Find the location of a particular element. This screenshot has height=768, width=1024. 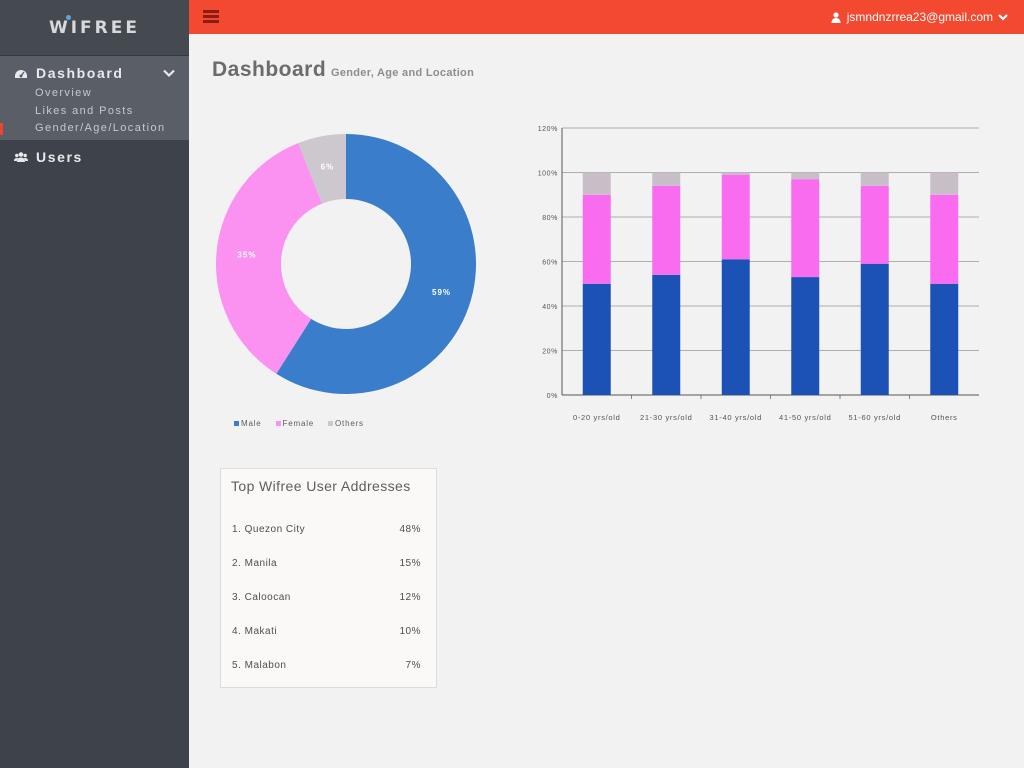

card-title: Top Wifree User Addresses is located at coordinates (321, 486).